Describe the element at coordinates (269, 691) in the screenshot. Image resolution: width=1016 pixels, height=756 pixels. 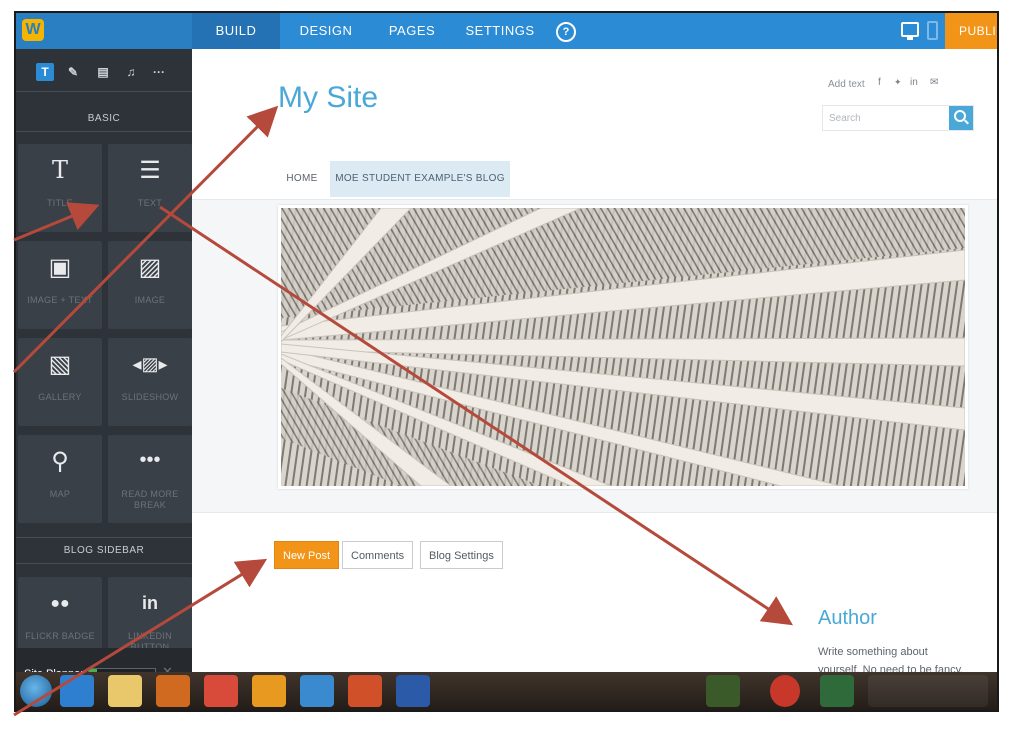
I see `outlook-icon` at that location.